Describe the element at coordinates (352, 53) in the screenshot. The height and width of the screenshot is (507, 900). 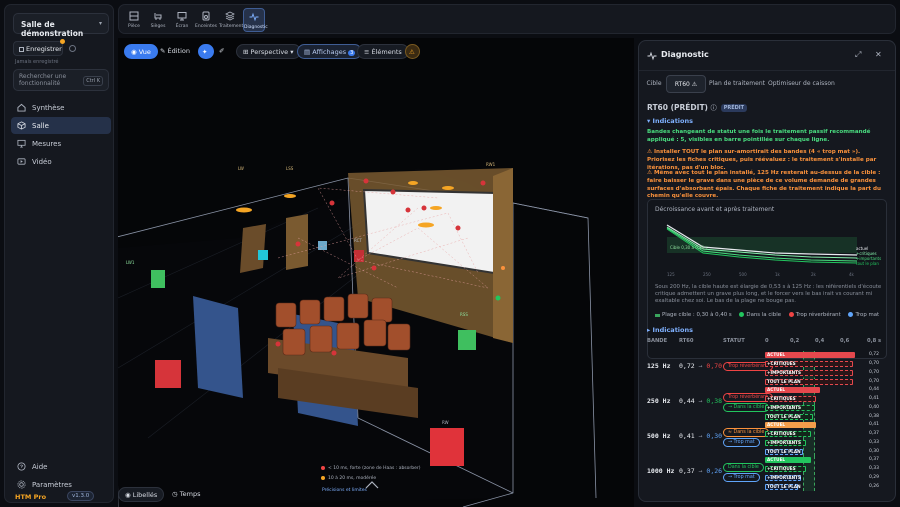
I see `display-count-badge: 3` at that location.